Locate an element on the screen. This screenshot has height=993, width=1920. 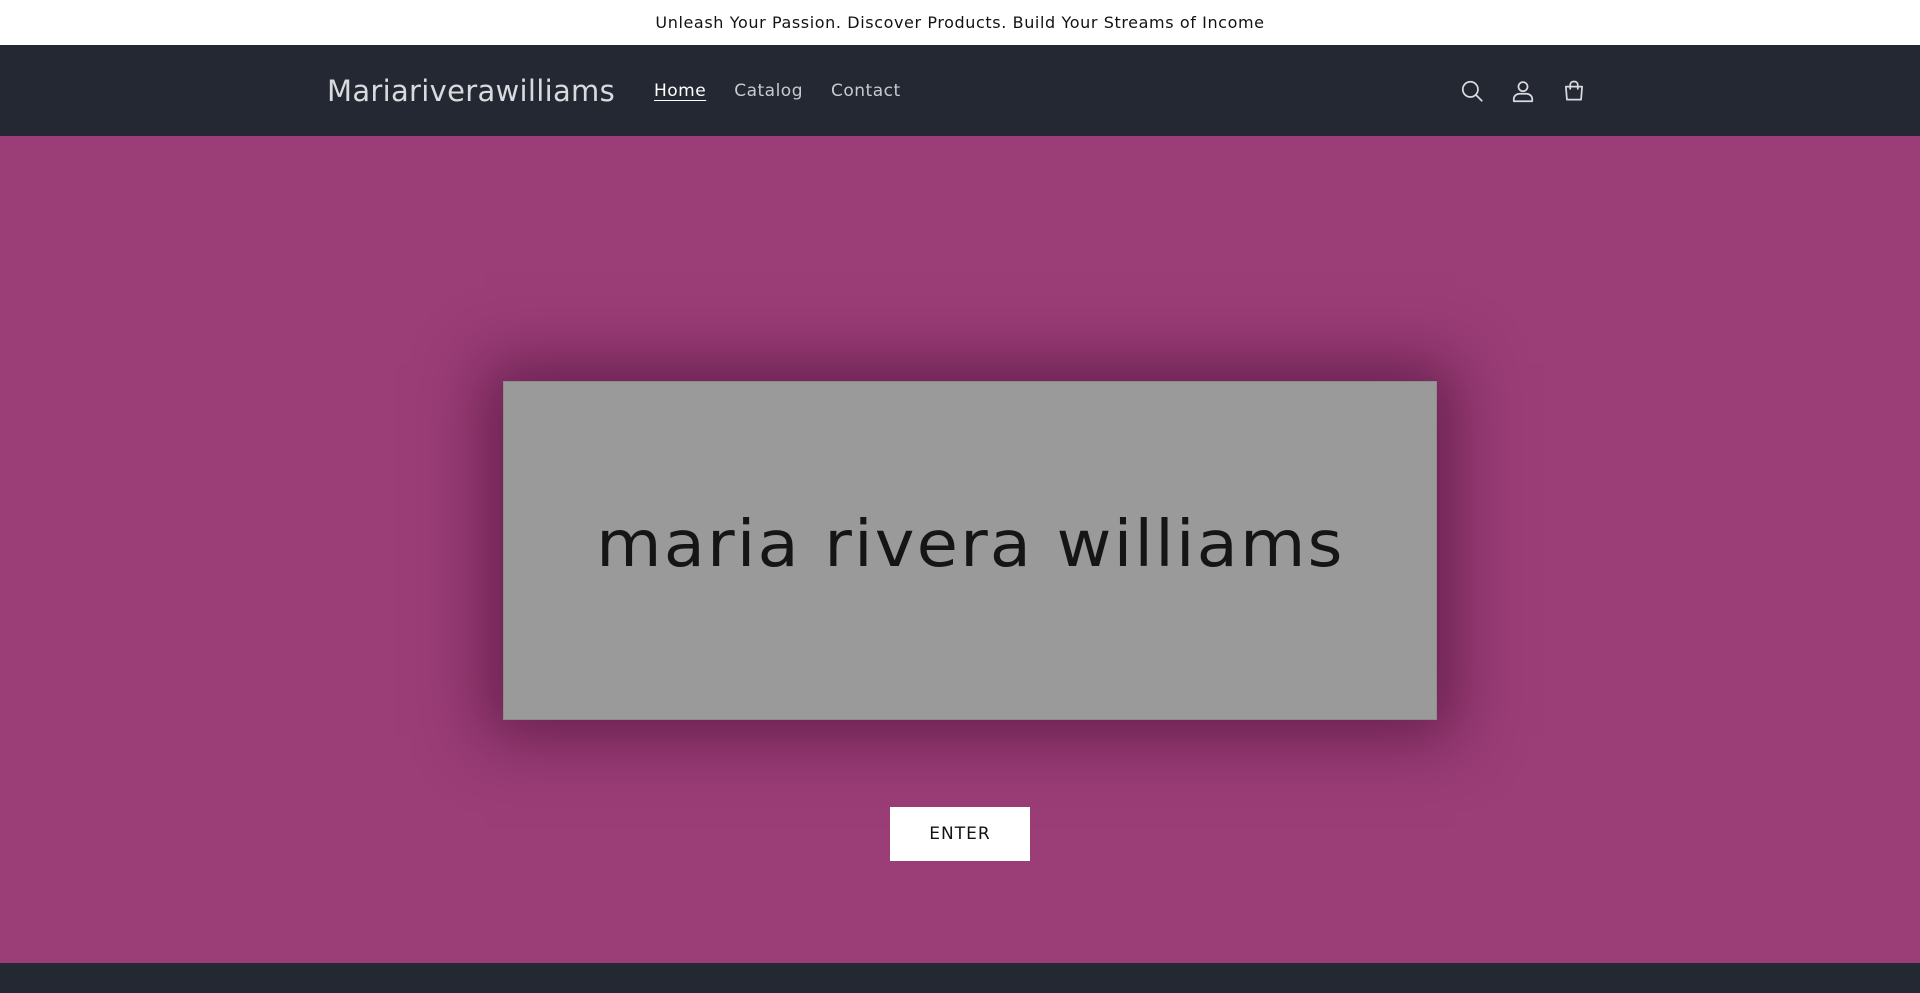
header-icons is located at coordinates (1522, 91).